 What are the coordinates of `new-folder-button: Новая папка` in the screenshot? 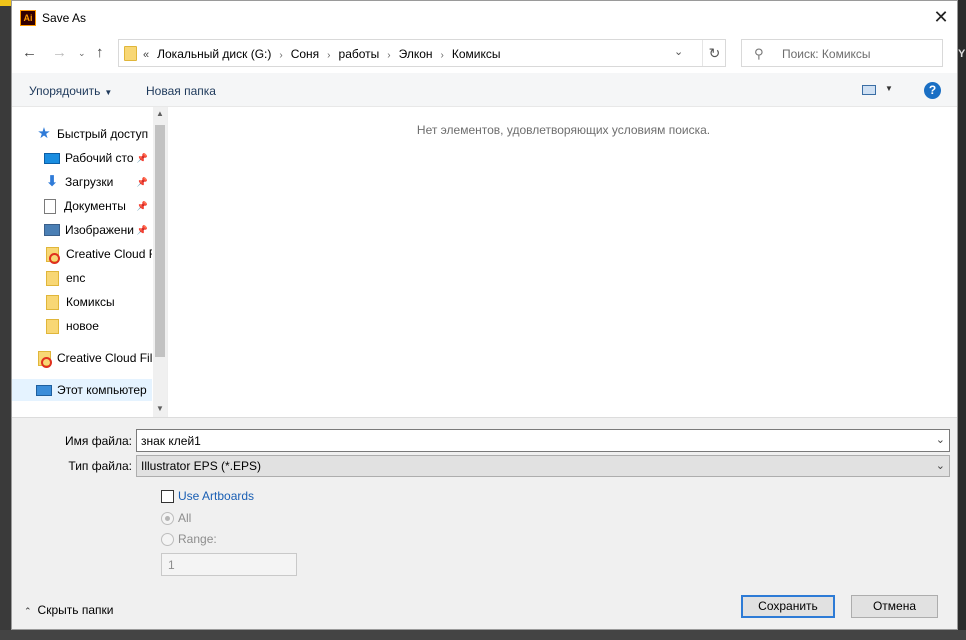 It's located at (181, 91).